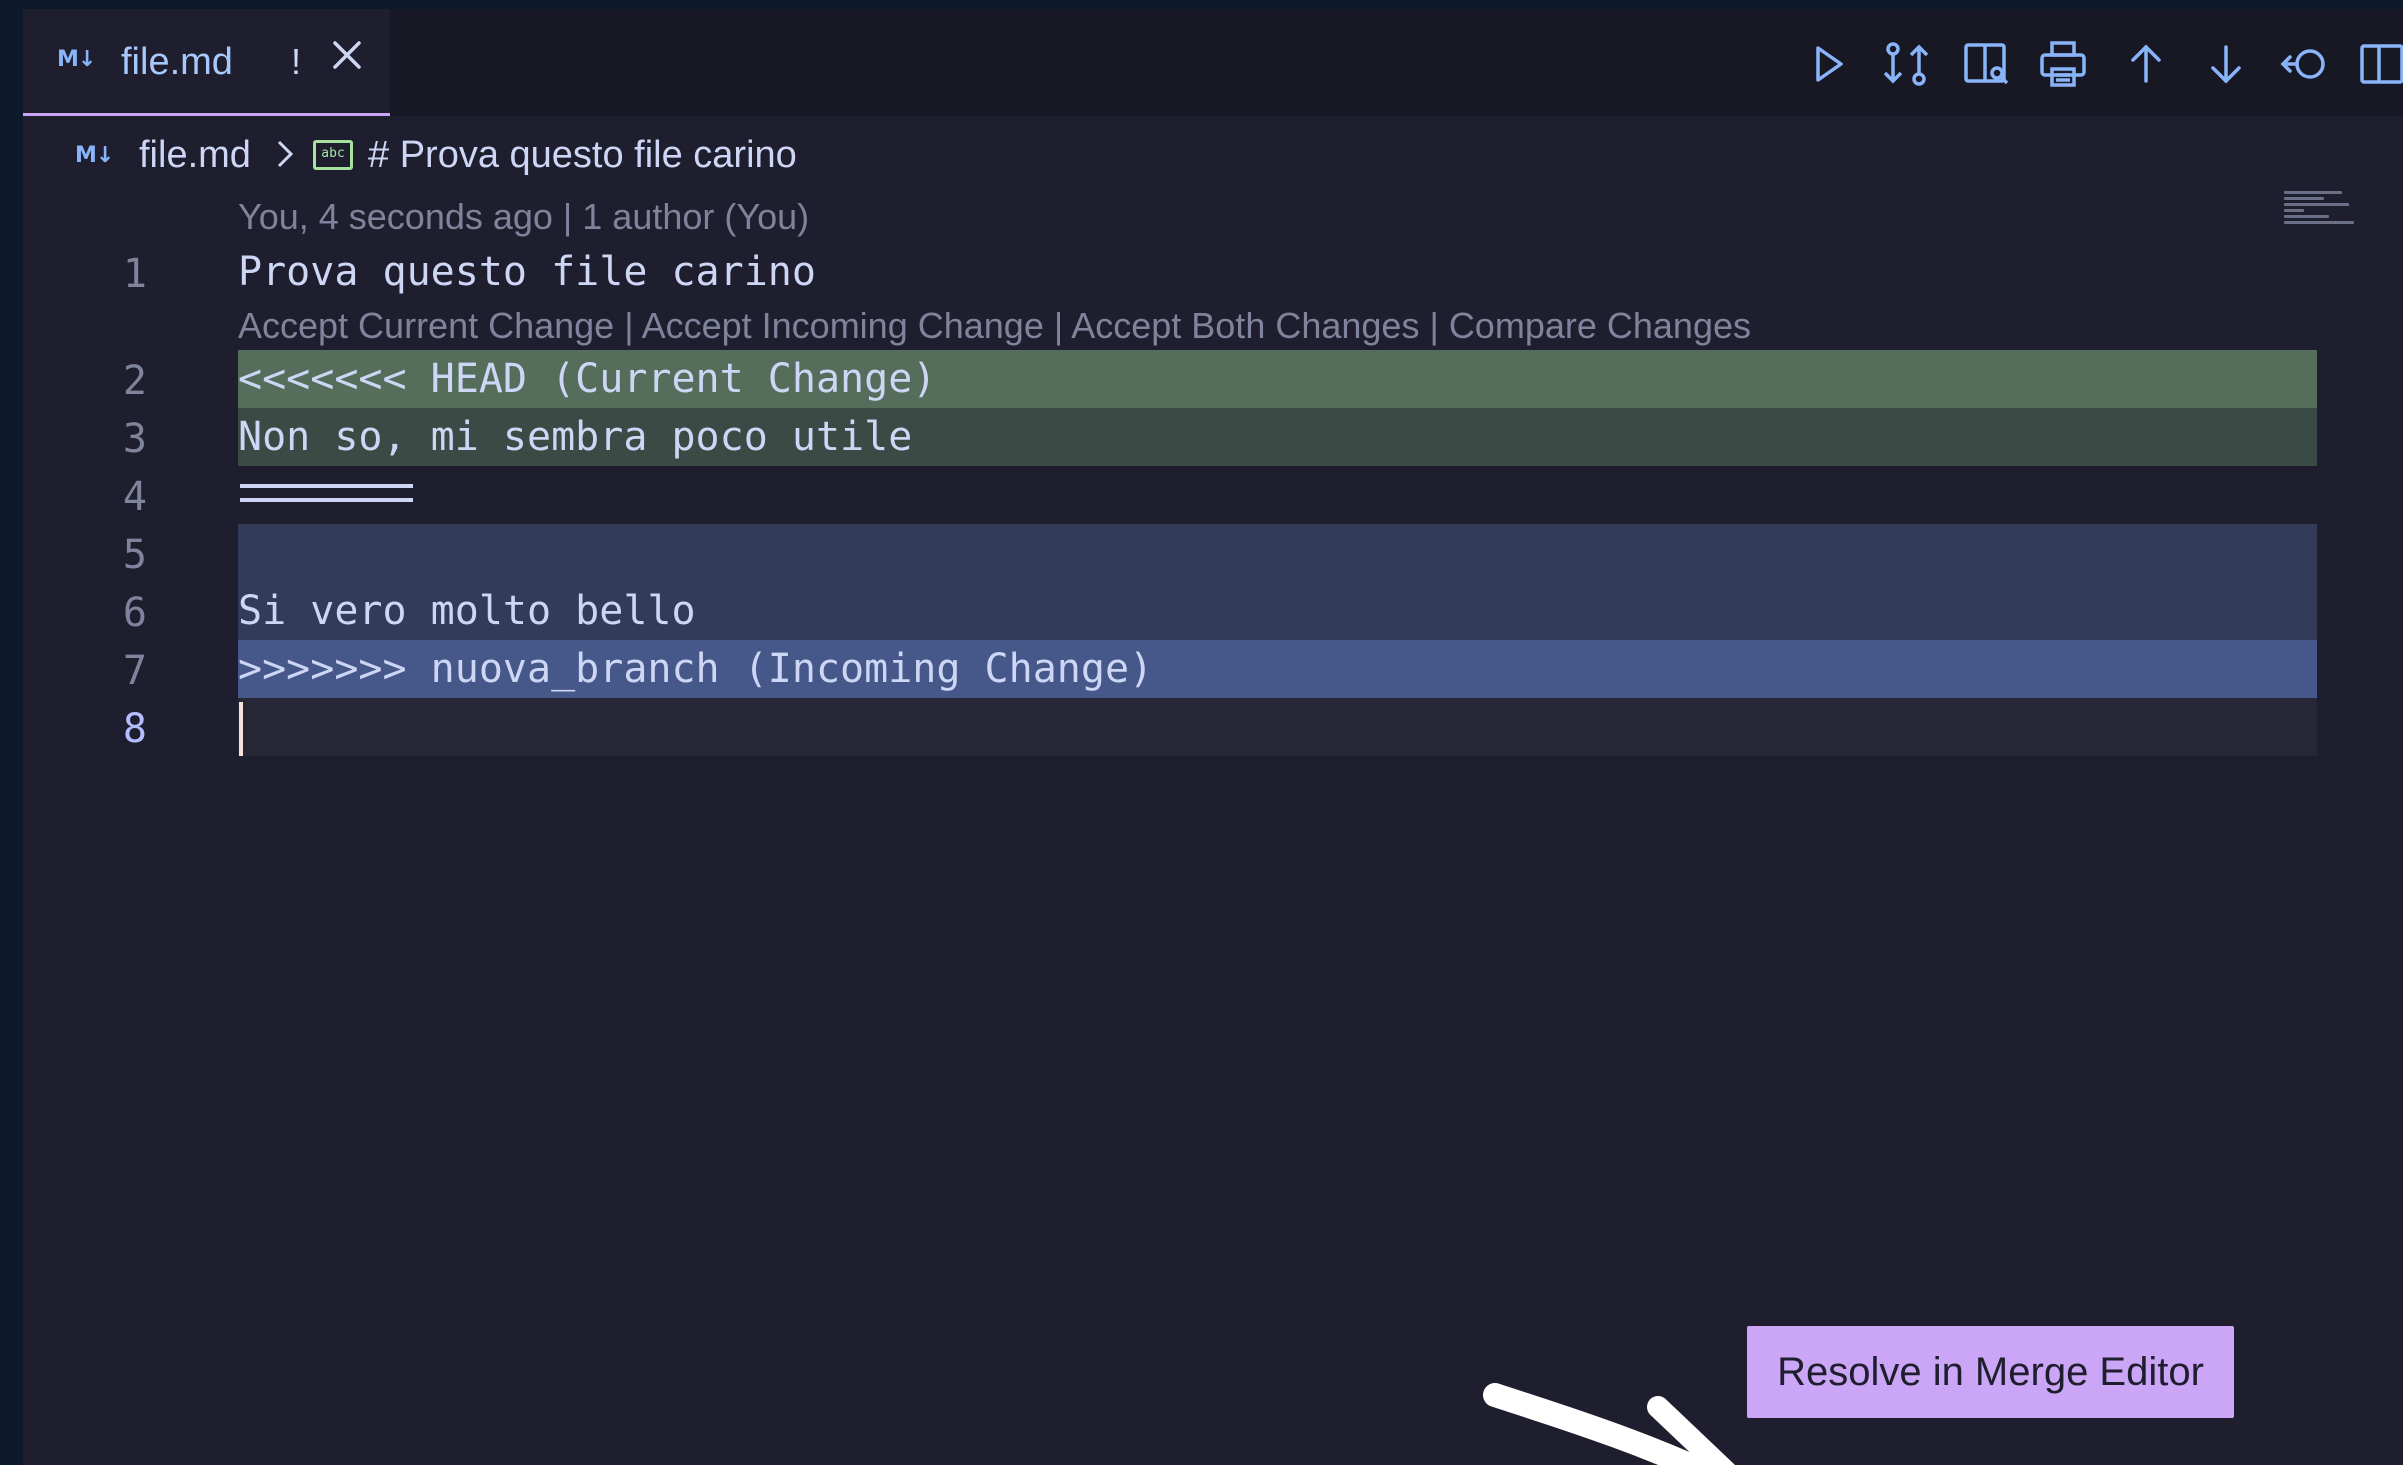 This screenshot has width=2403, height=1465. I want to click on tab-dirty-marker: !, so click(296, 61).